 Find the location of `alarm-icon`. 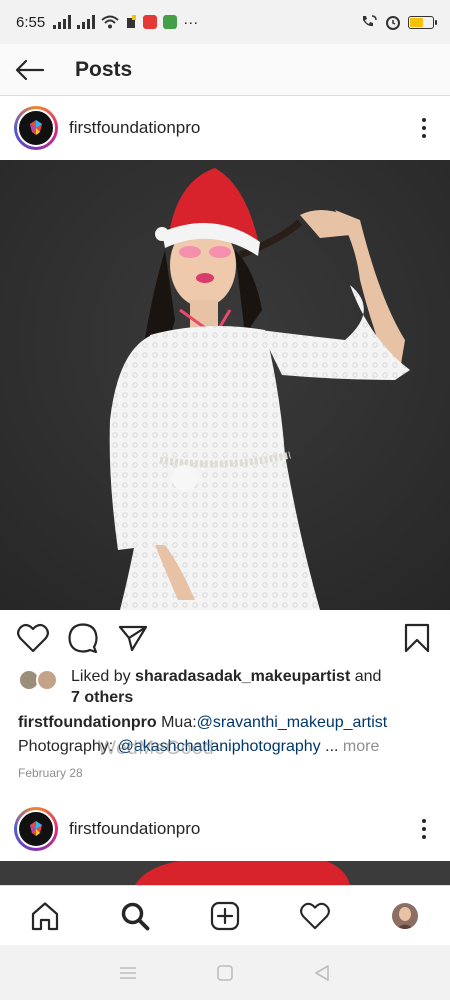

alarm-icon is located at coordinates (393, 23).